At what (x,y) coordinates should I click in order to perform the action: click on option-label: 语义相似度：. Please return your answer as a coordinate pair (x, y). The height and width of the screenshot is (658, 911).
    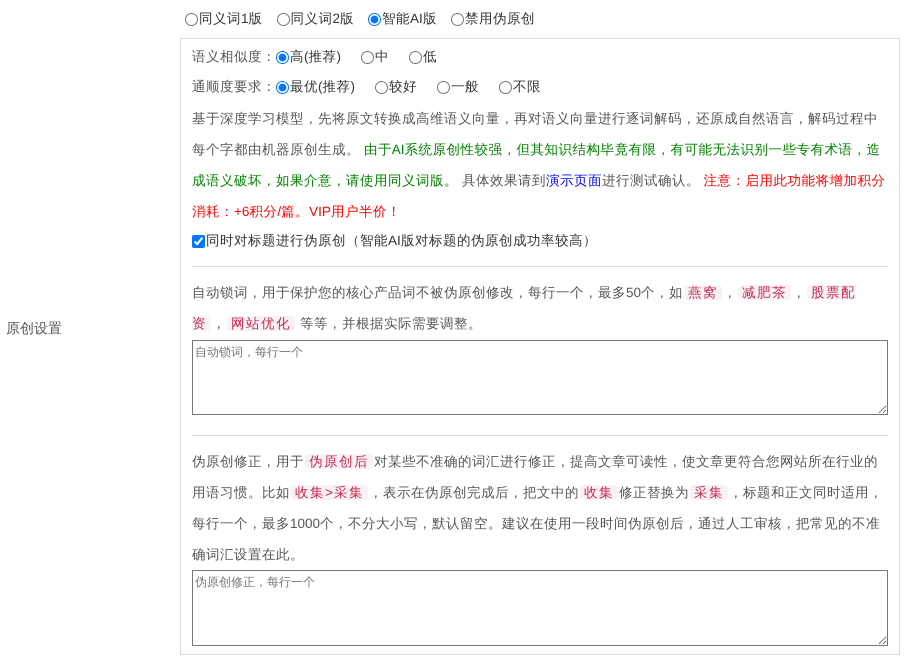
    Looking at the image, I should click on (234, 57).